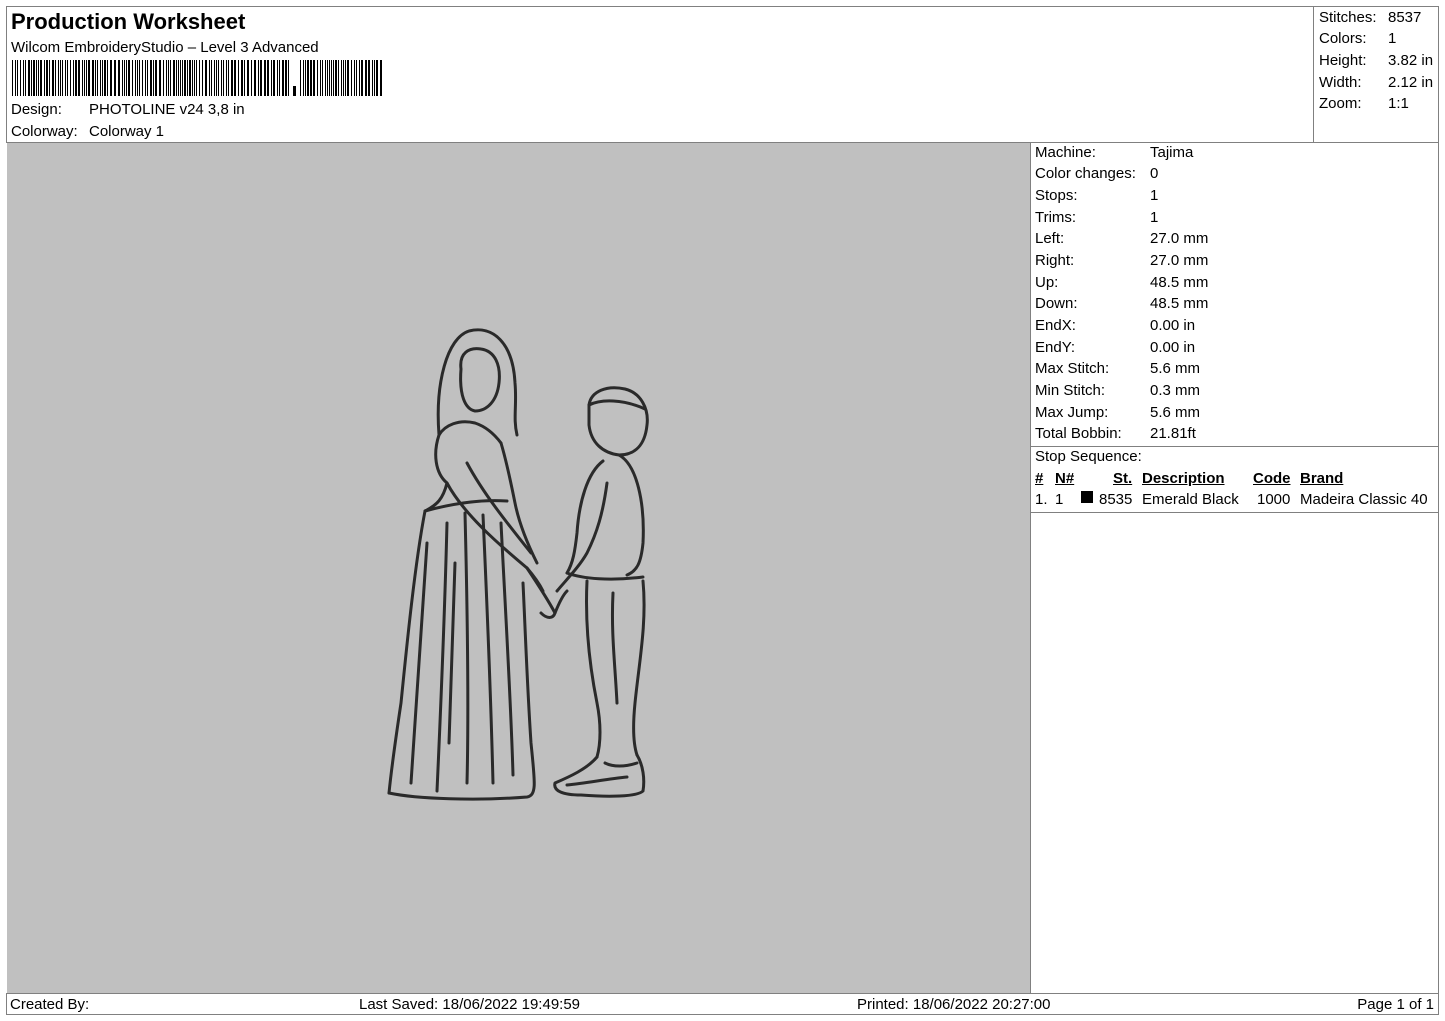  I want to click on column-header-needle: N#, so click(1065, 478).